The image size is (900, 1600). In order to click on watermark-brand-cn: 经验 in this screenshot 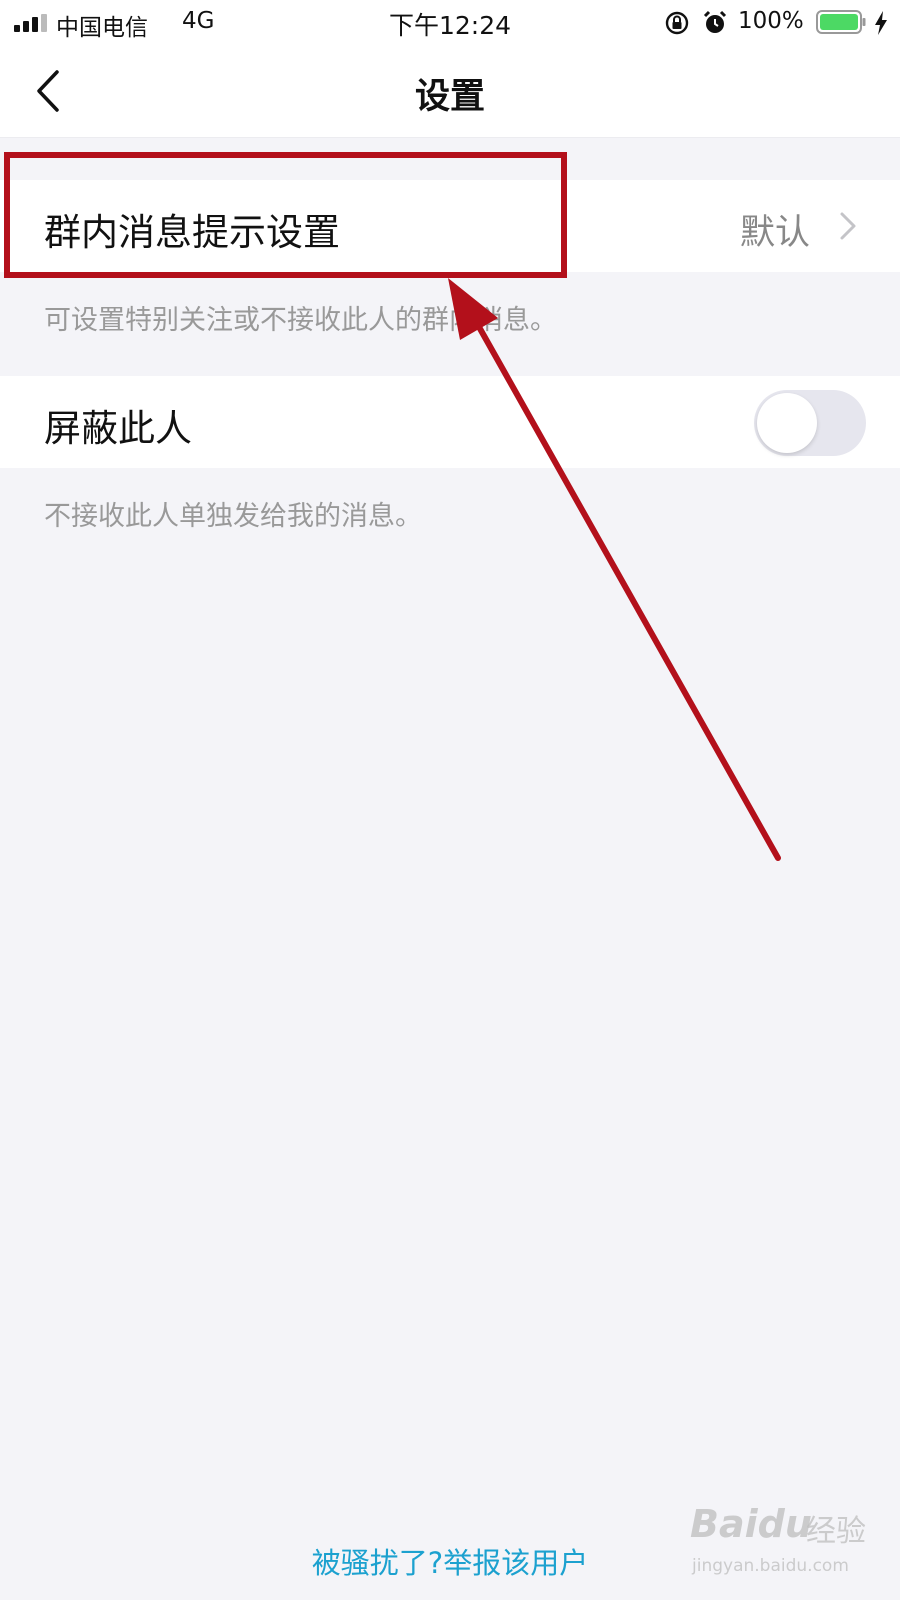, I will do `click(836, 1531)`.